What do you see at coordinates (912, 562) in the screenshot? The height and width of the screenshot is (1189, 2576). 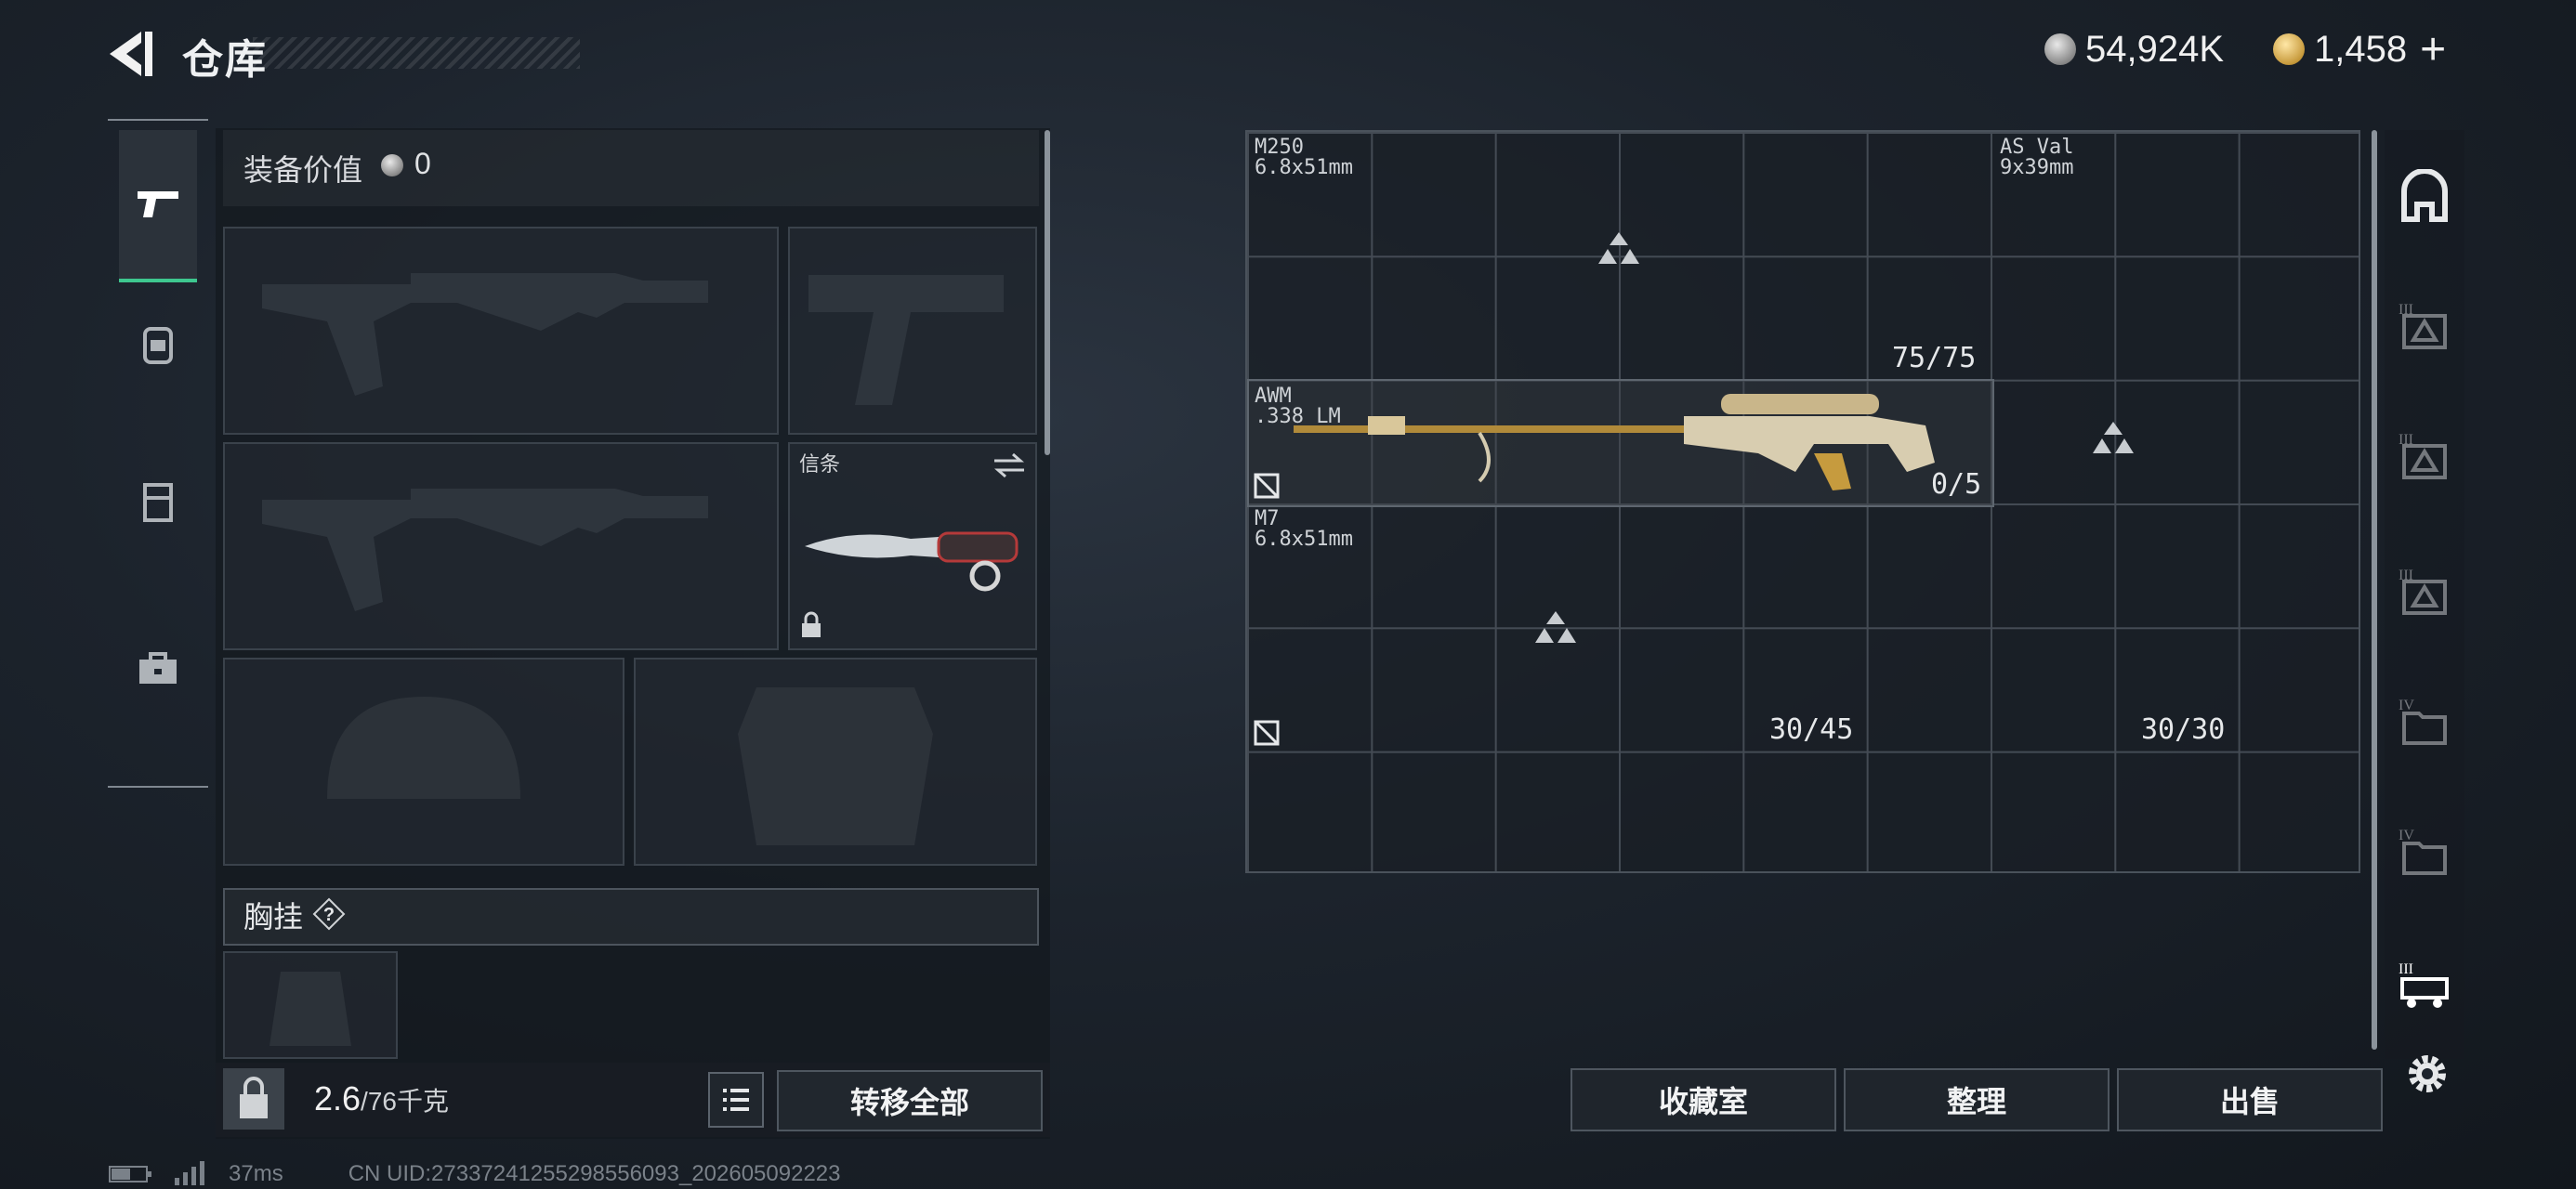 I see `knife-icon` at bounding box center [912, 562].